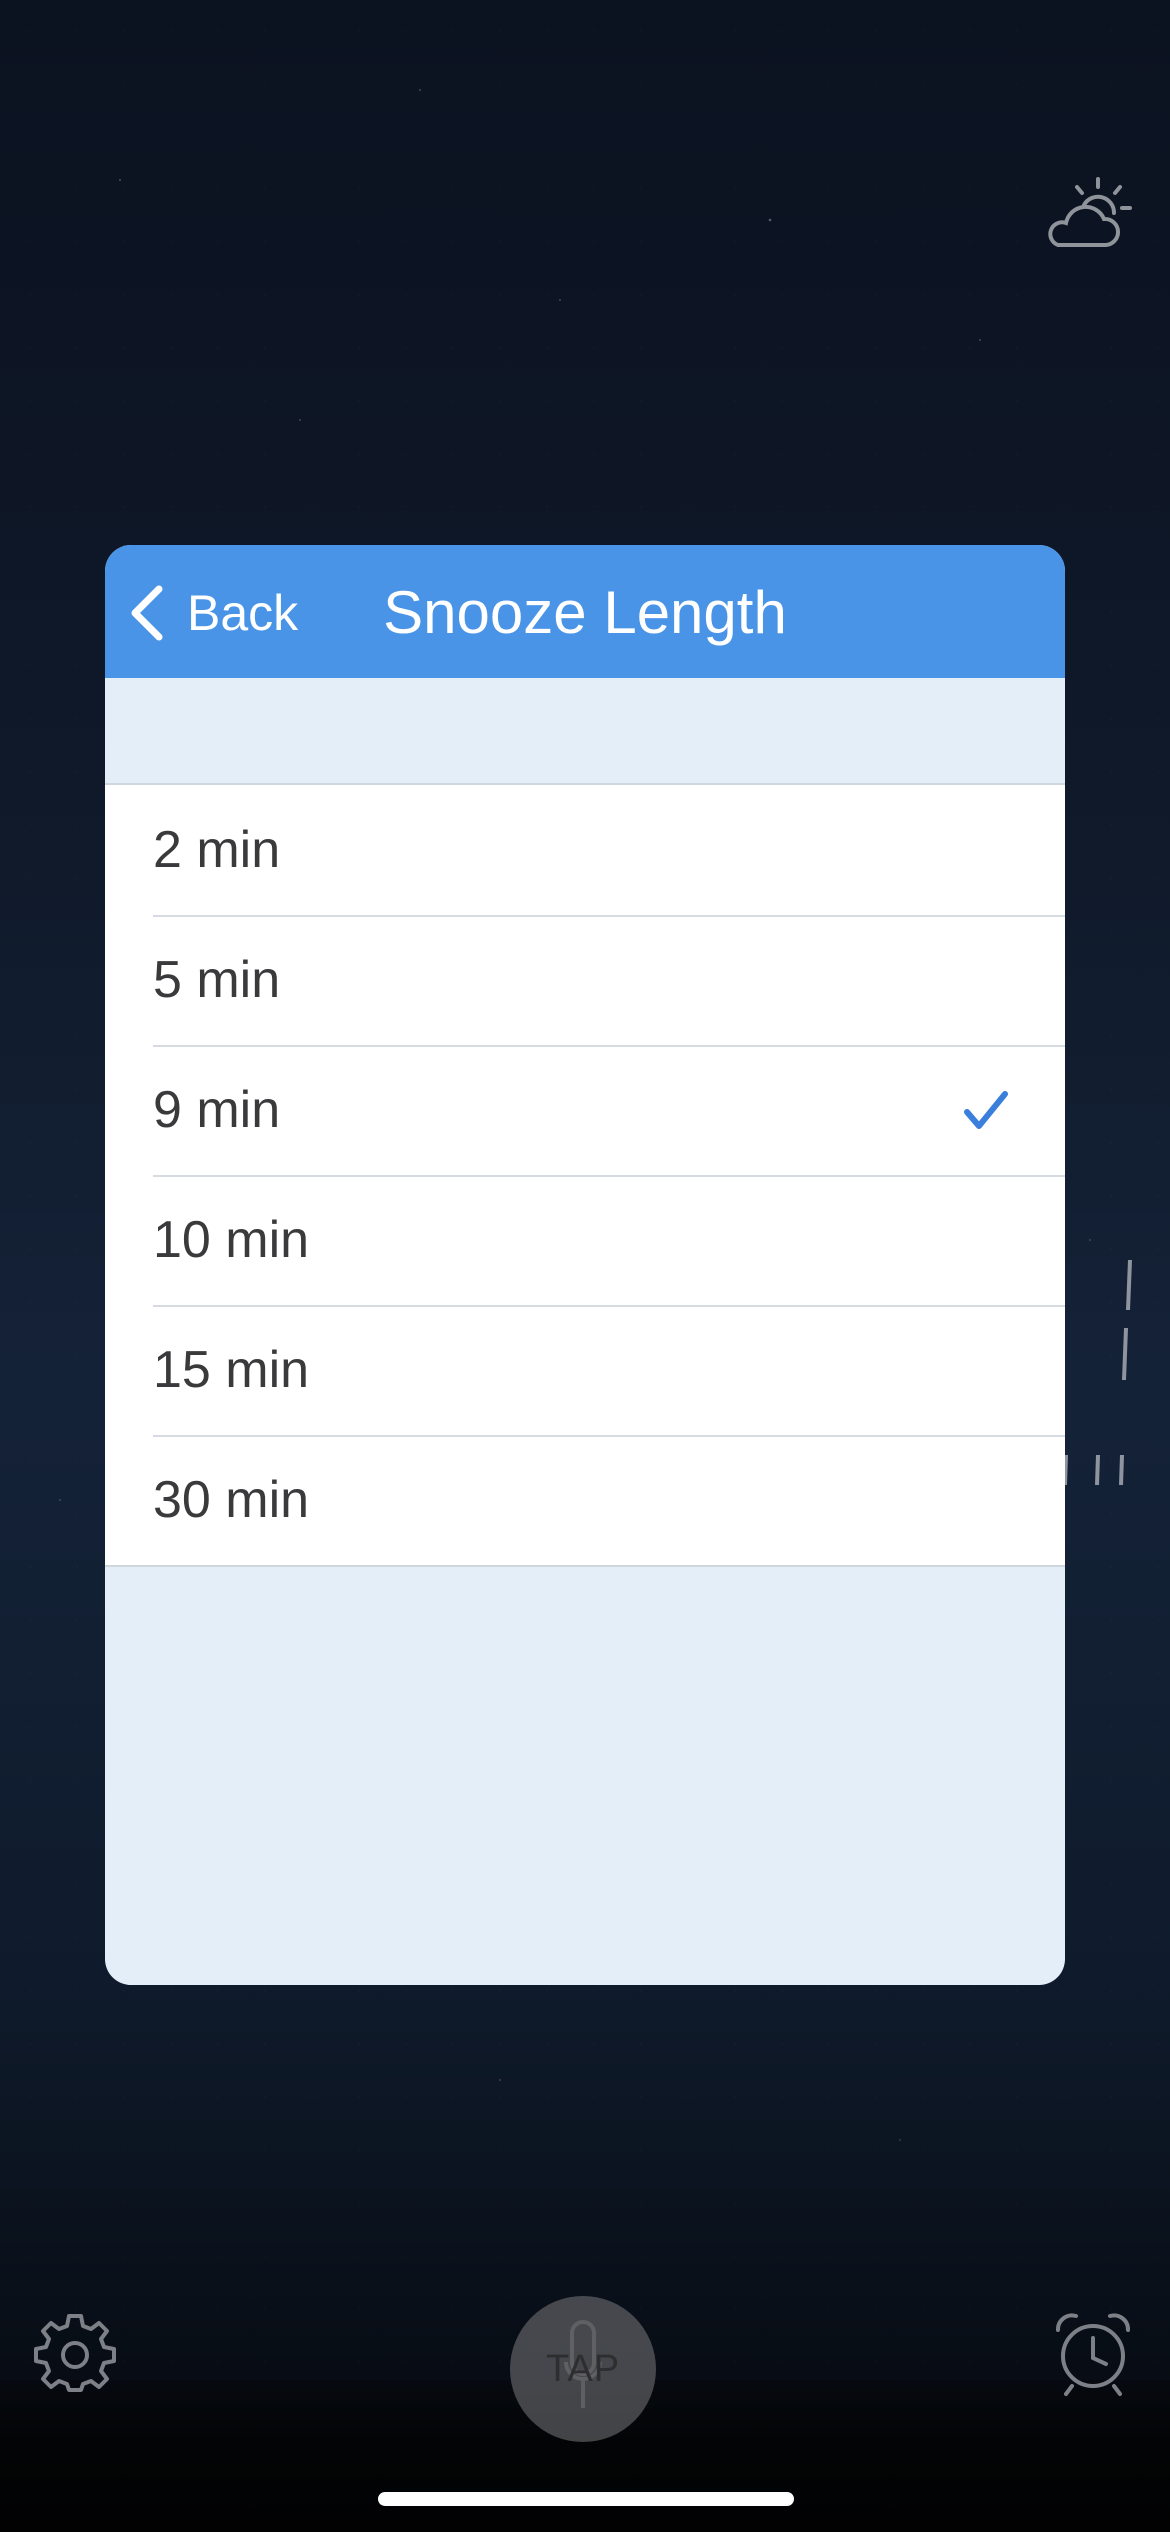  Describe the element at coordinates (586, 2499) in the screenshot. I see `home-indicator` at that location.